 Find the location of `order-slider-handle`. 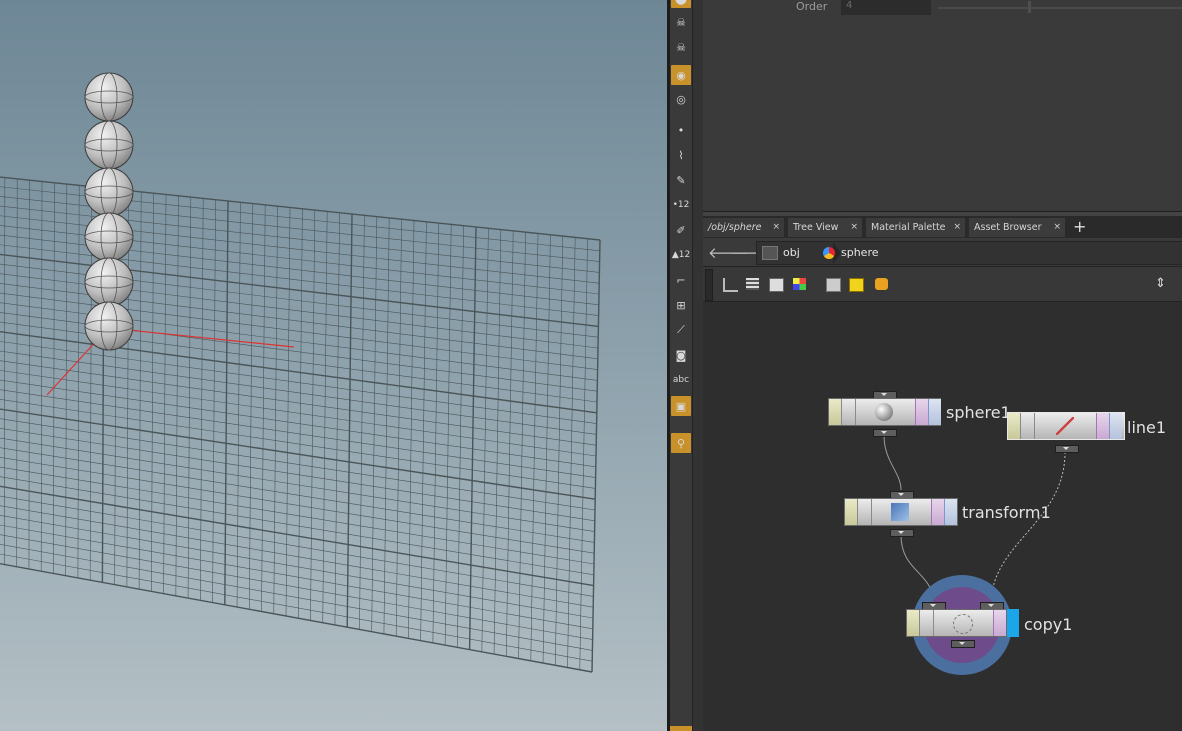

order-slider-handle is located at coordinates (1029, 7).